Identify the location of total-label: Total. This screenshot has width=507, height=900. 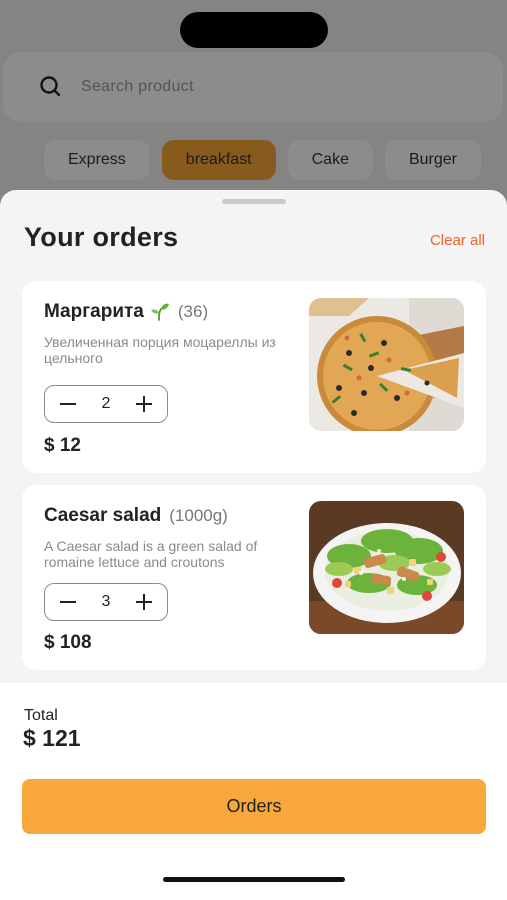
(41, 715).